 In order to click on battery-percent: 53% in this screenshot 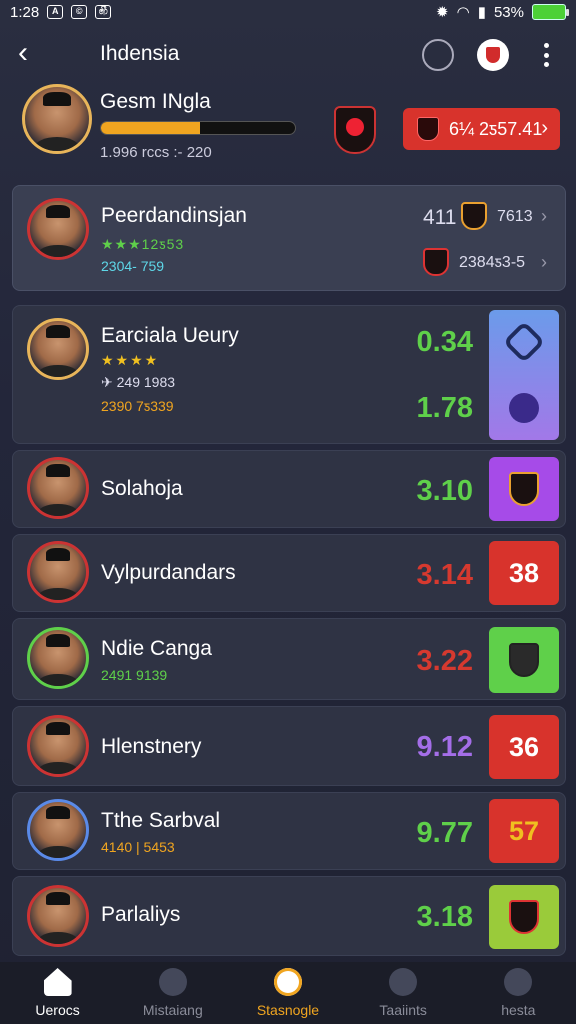, I will do `click(508, 12)`.